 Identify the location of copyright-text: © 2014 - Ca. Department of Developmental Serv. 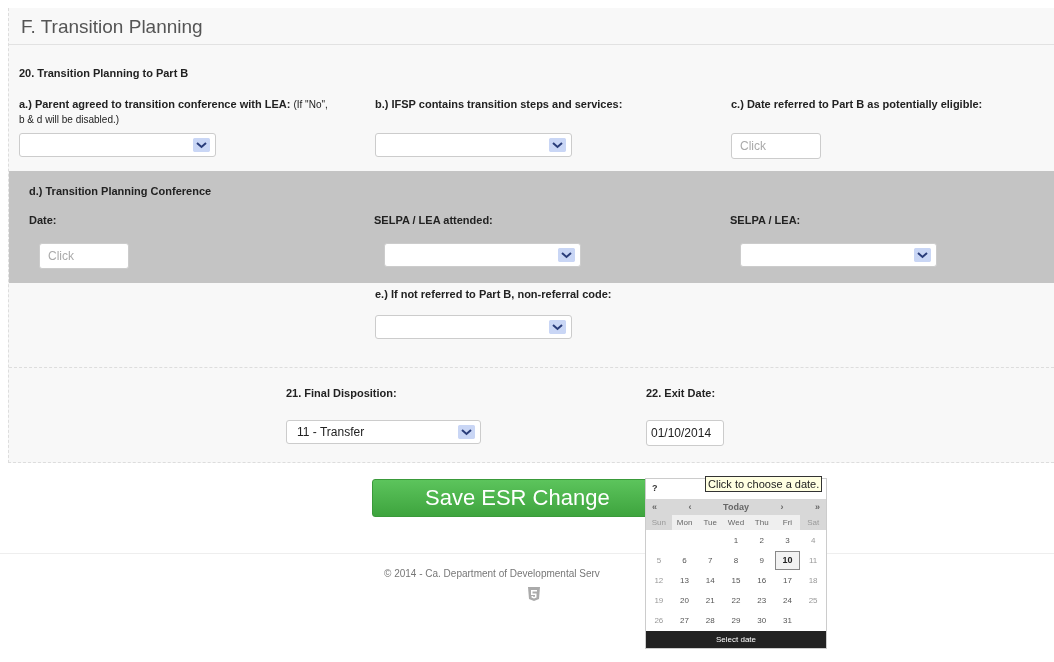
(492, 573).